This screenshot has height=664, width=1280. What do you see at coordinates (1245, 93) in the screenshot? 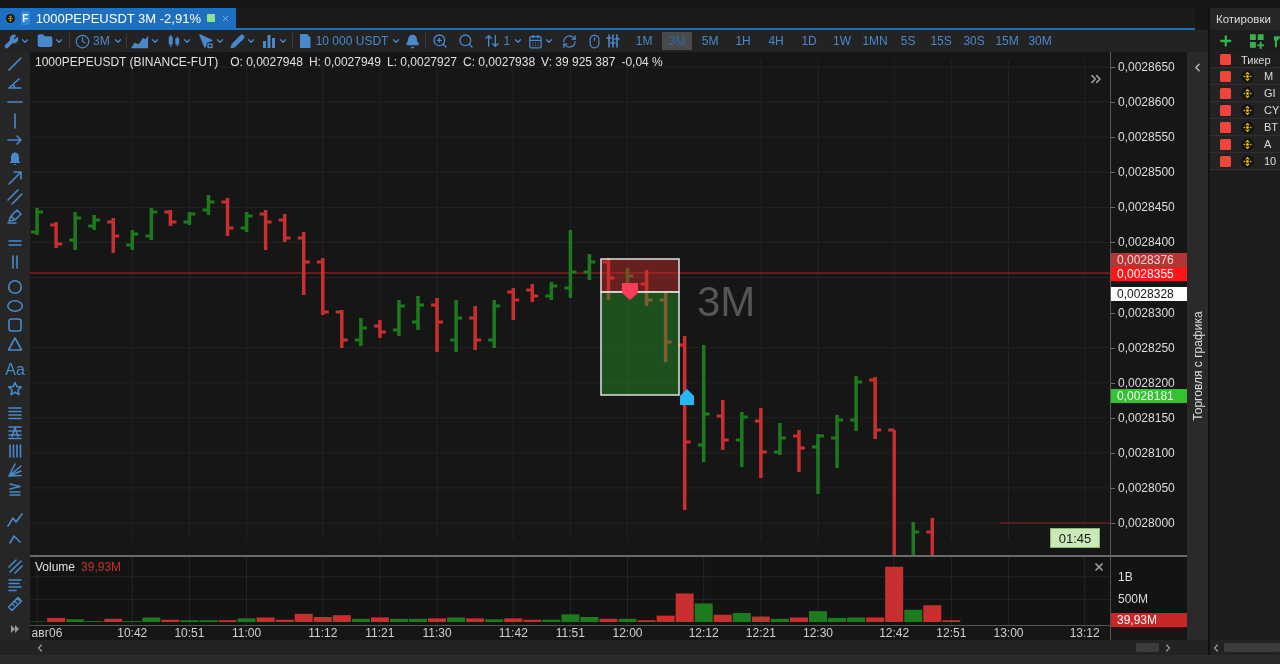
I see `quote-row: GI` at bounding box center [1245, 93].